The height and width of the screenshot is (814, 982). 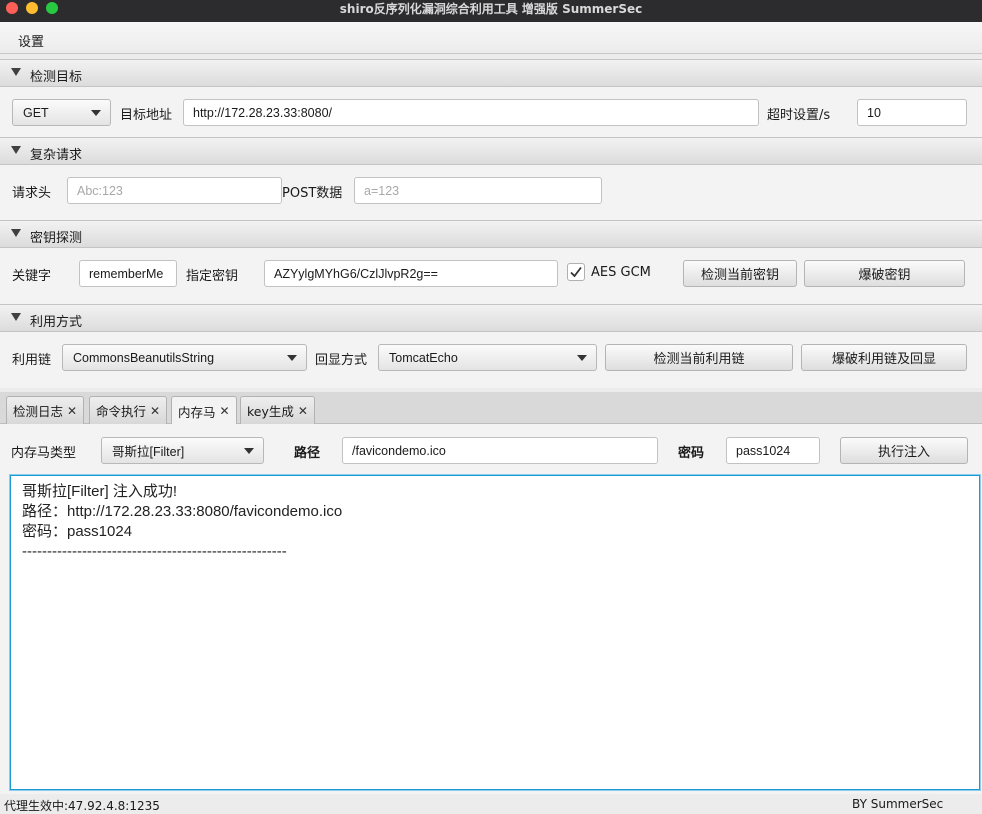 I want to click on tab-strip: 检测日志 ✕ 命令执行 ✕ 内存马 ✕ key生成 ✕, so click(x=491, y=408).